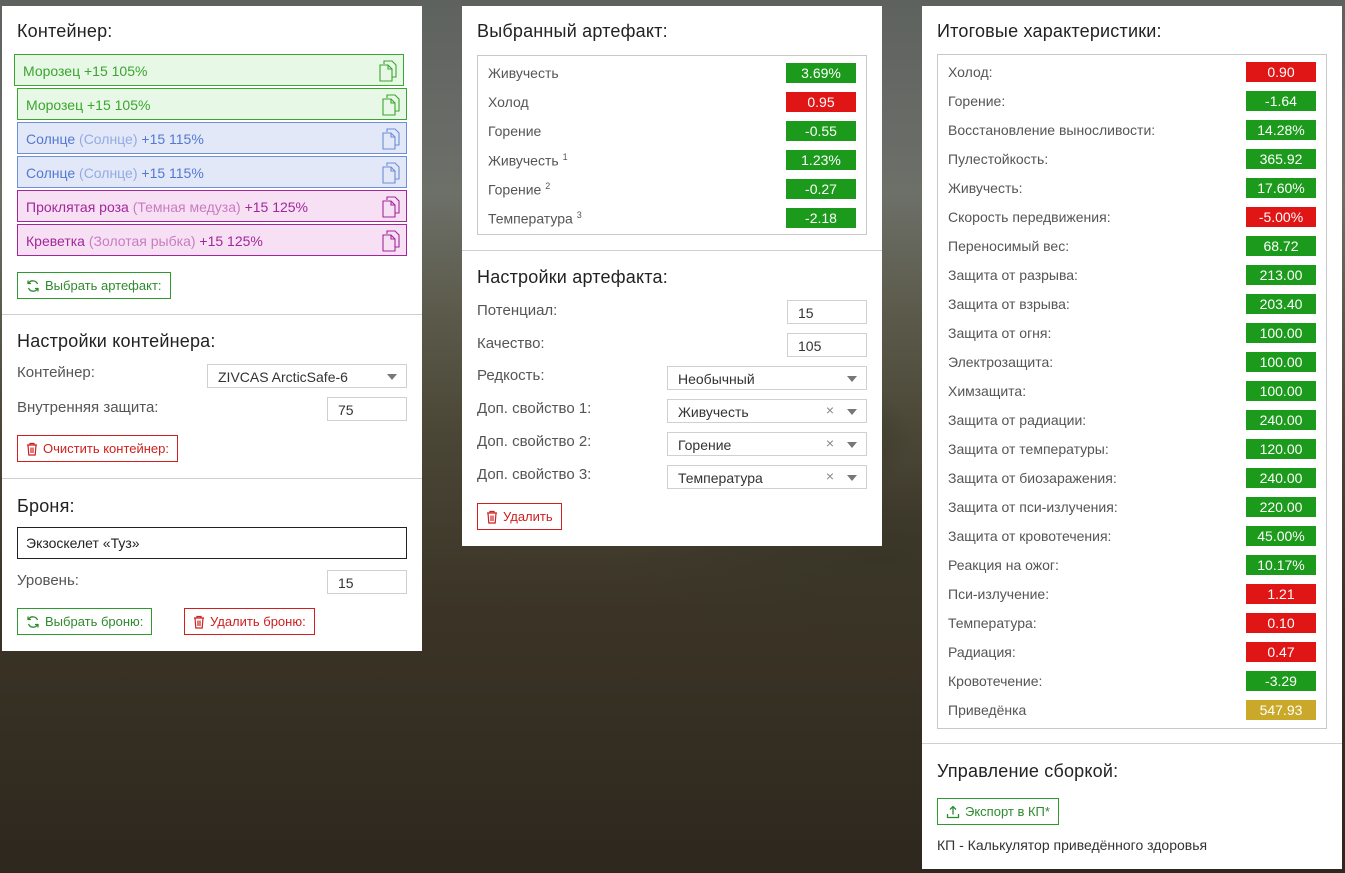 This screenshot has width=1345, height=873. Describe the element at coordinates (212, 543) in the screenshot. I see `armor-field: Экзоскелет «Туз»` at that location.